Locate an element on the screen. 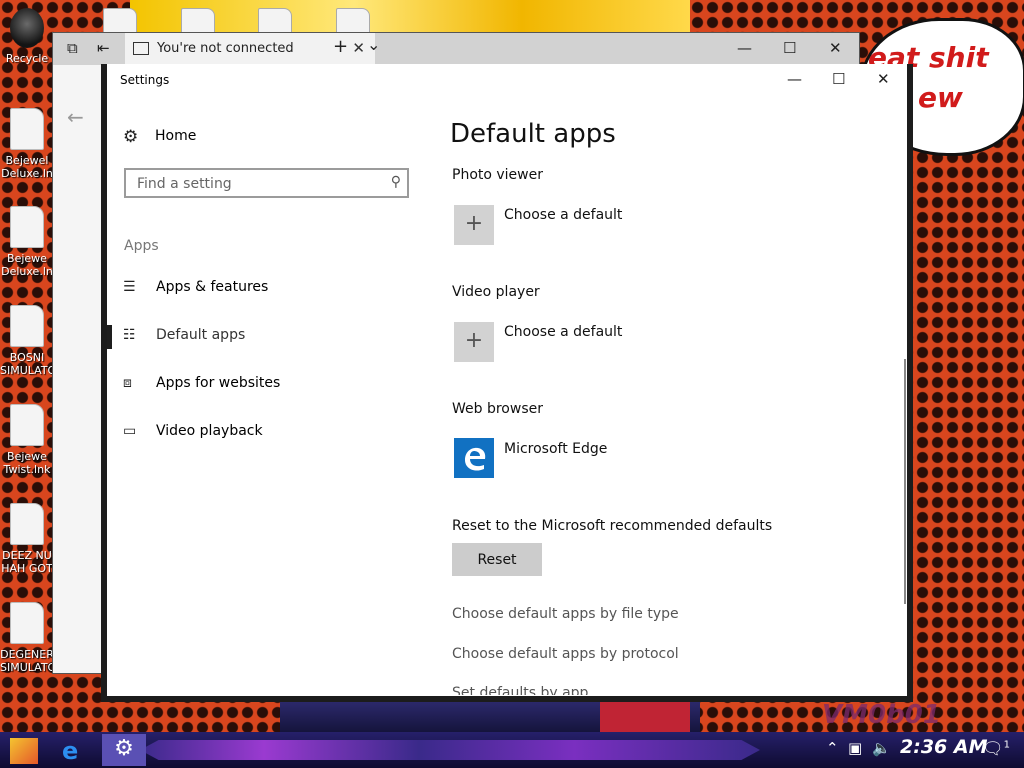 This screenshot has width=1024, height=768. network-icon: ▣ is located at coordinates (855, 748).